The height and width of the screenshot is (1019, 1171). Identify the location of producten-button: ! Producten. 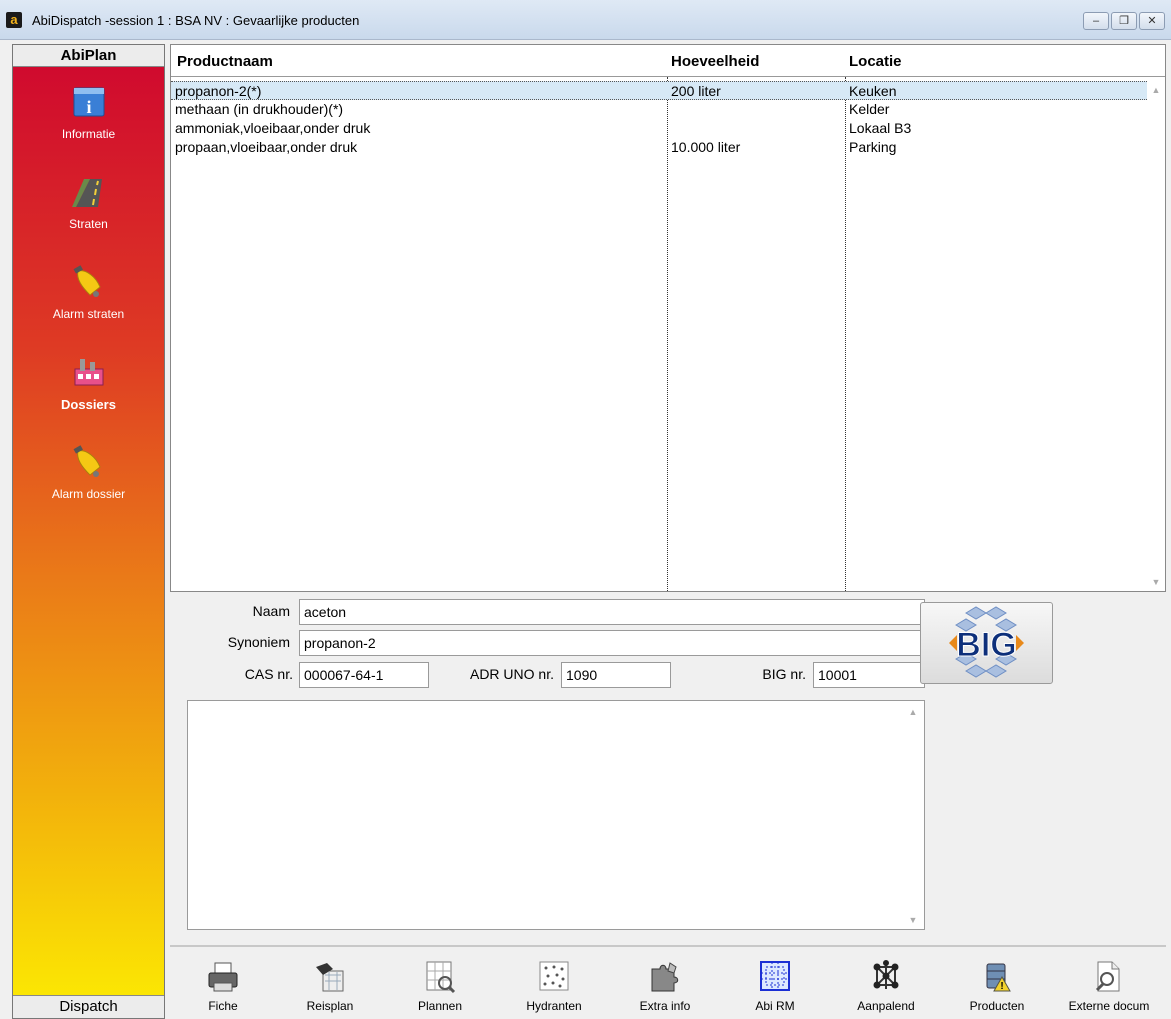
(997, 986).